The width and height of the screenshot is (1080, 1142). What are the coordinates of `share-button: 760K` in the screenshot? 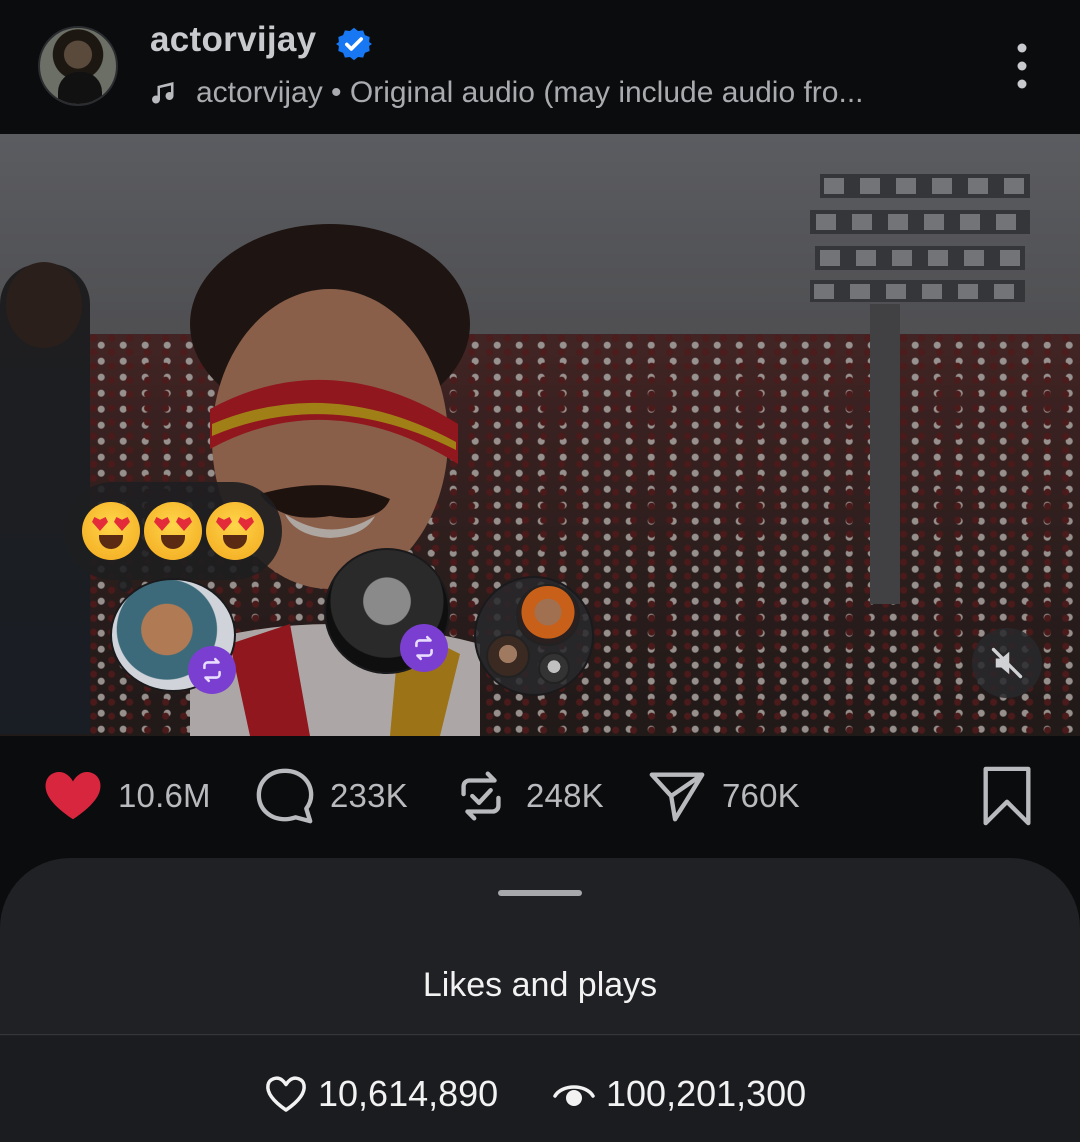 It's located at (723, 796).